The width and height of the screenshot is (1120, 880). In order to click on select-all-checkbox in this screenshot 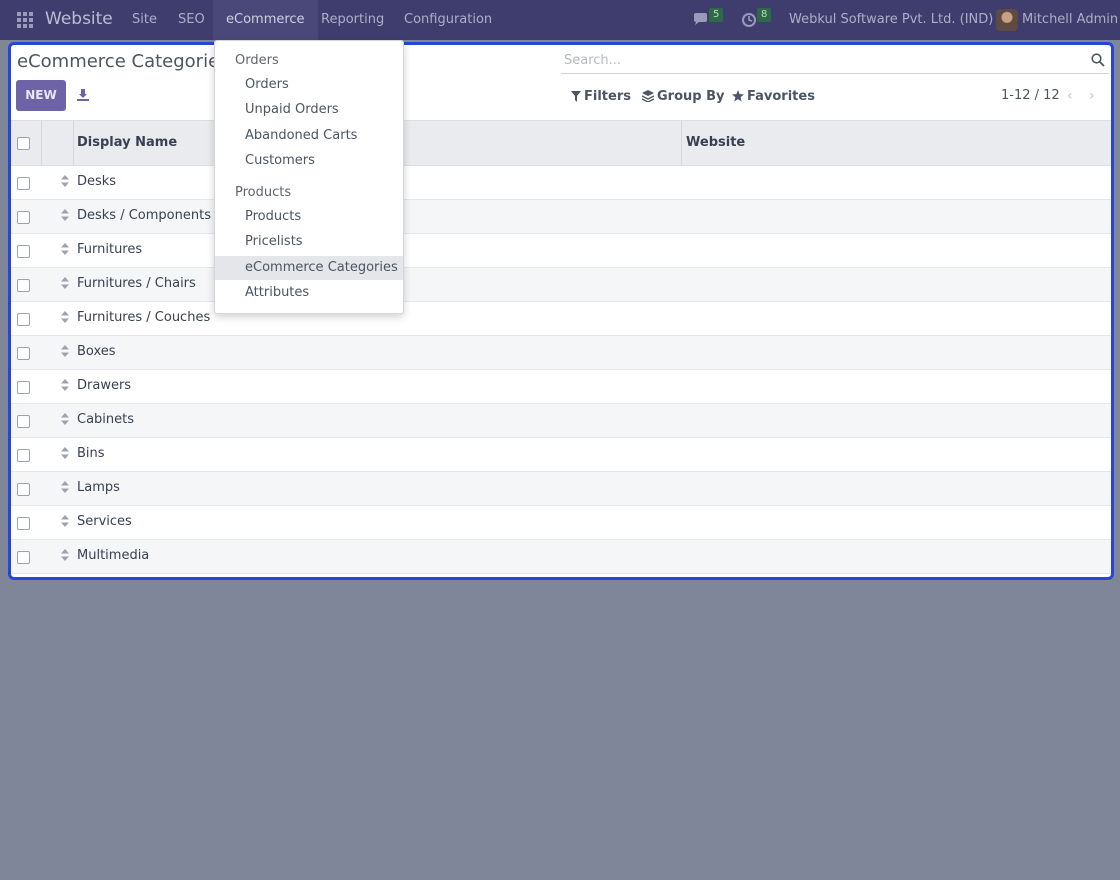, I will do `click(23, 143)`.